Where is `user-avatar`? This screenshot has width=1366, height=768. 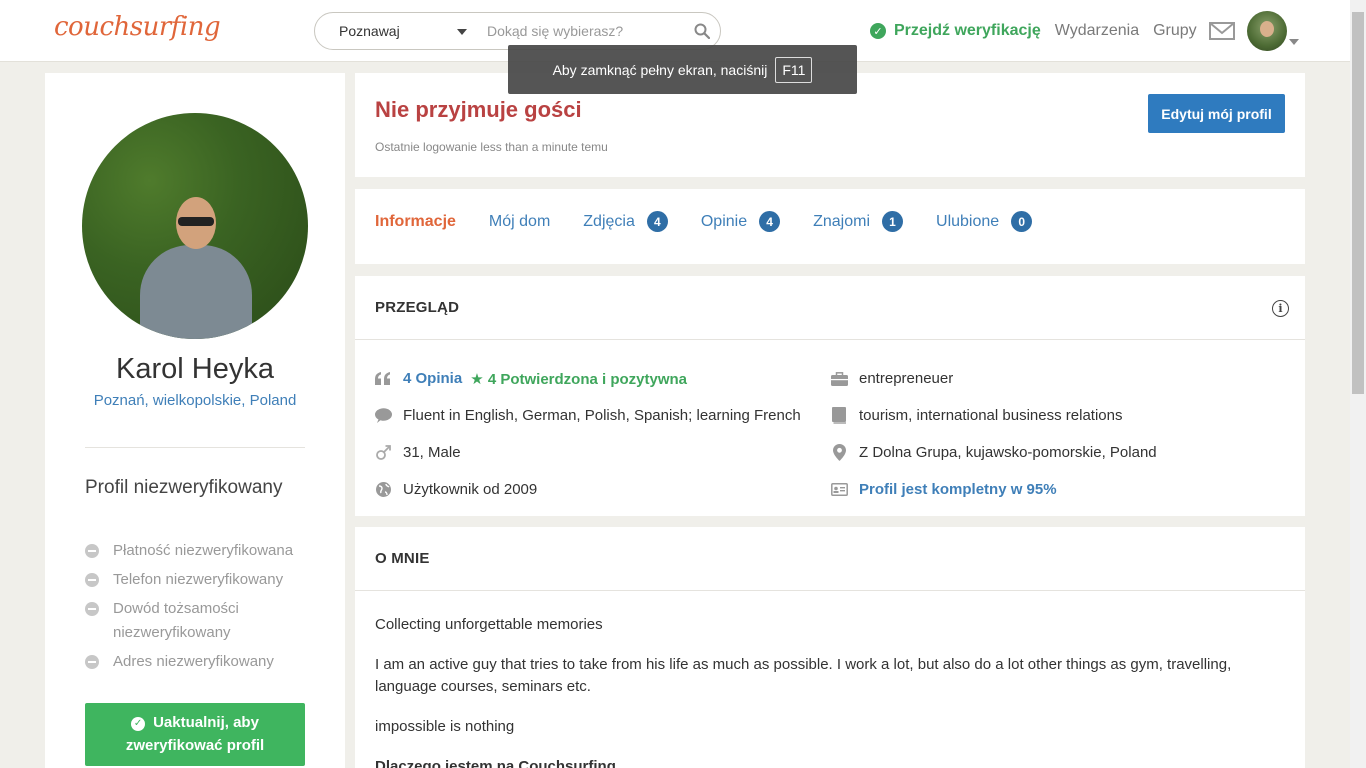 user-avatar is located at coordinates (1266, 31).